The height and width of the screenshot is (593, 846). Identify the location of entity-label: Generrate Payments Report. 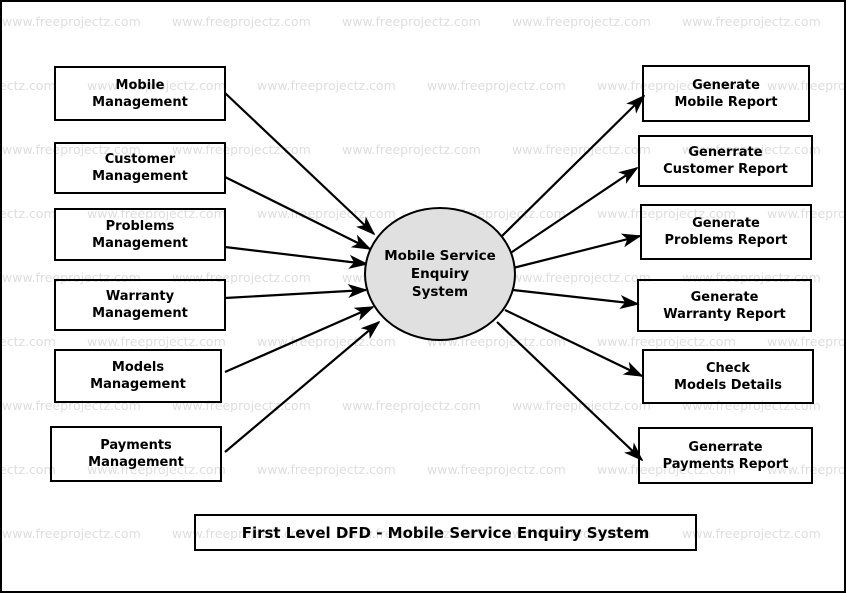
(725, 455).